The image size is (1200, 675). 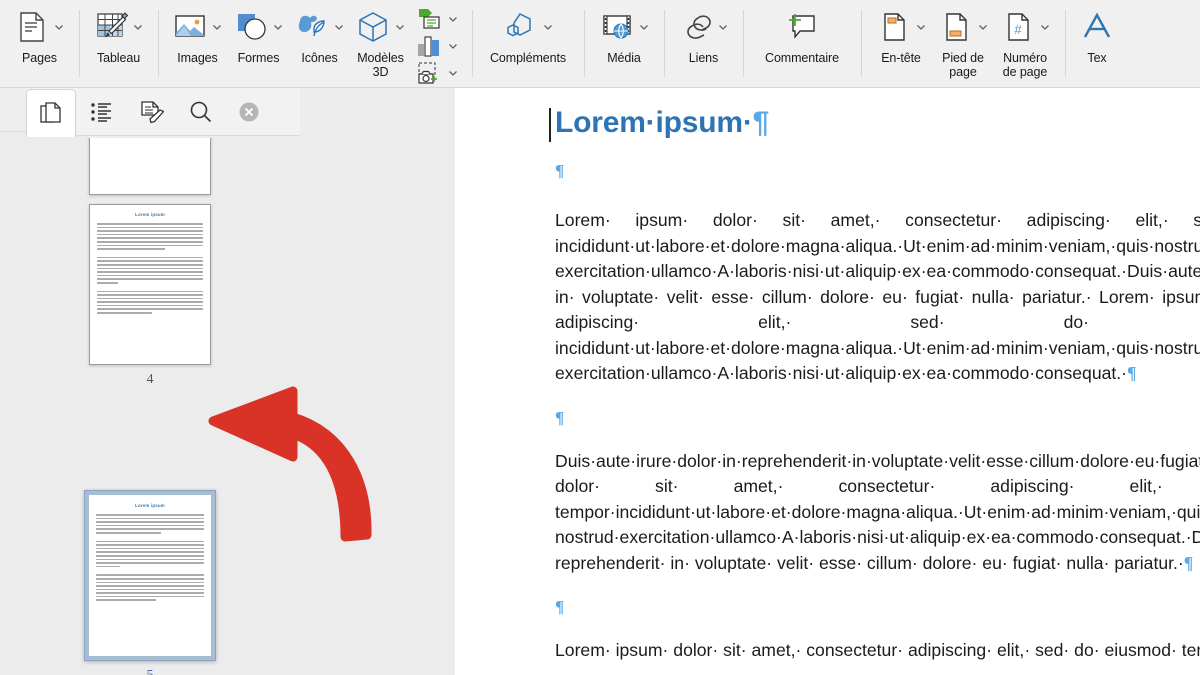 I want to click on ribbon-group-media: Média, so click(x=624, y=43).